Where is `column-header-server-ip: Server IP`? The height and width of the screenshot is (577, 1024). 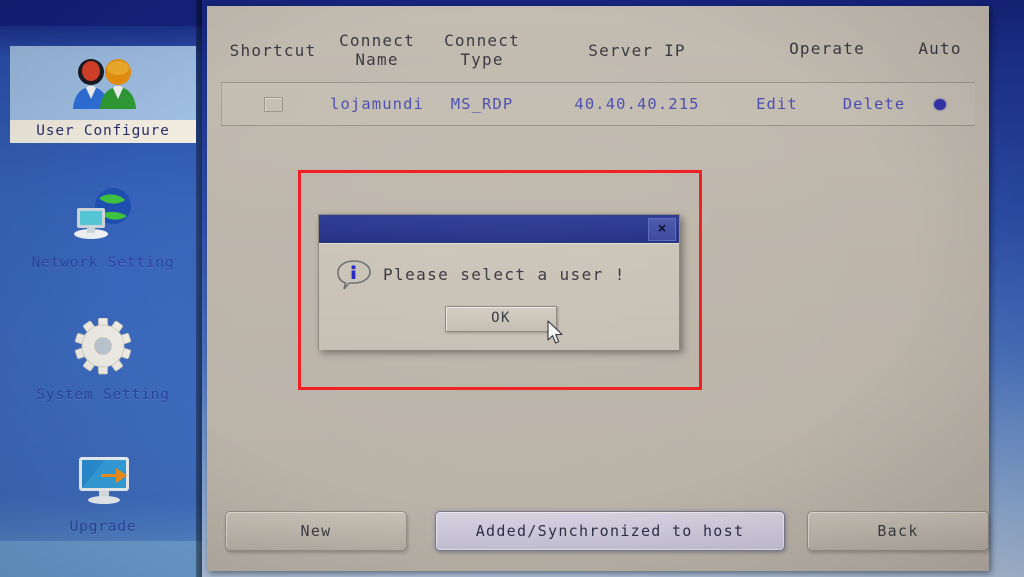 column-header-server-ip: Server IP is located at coordinates (637, 50).